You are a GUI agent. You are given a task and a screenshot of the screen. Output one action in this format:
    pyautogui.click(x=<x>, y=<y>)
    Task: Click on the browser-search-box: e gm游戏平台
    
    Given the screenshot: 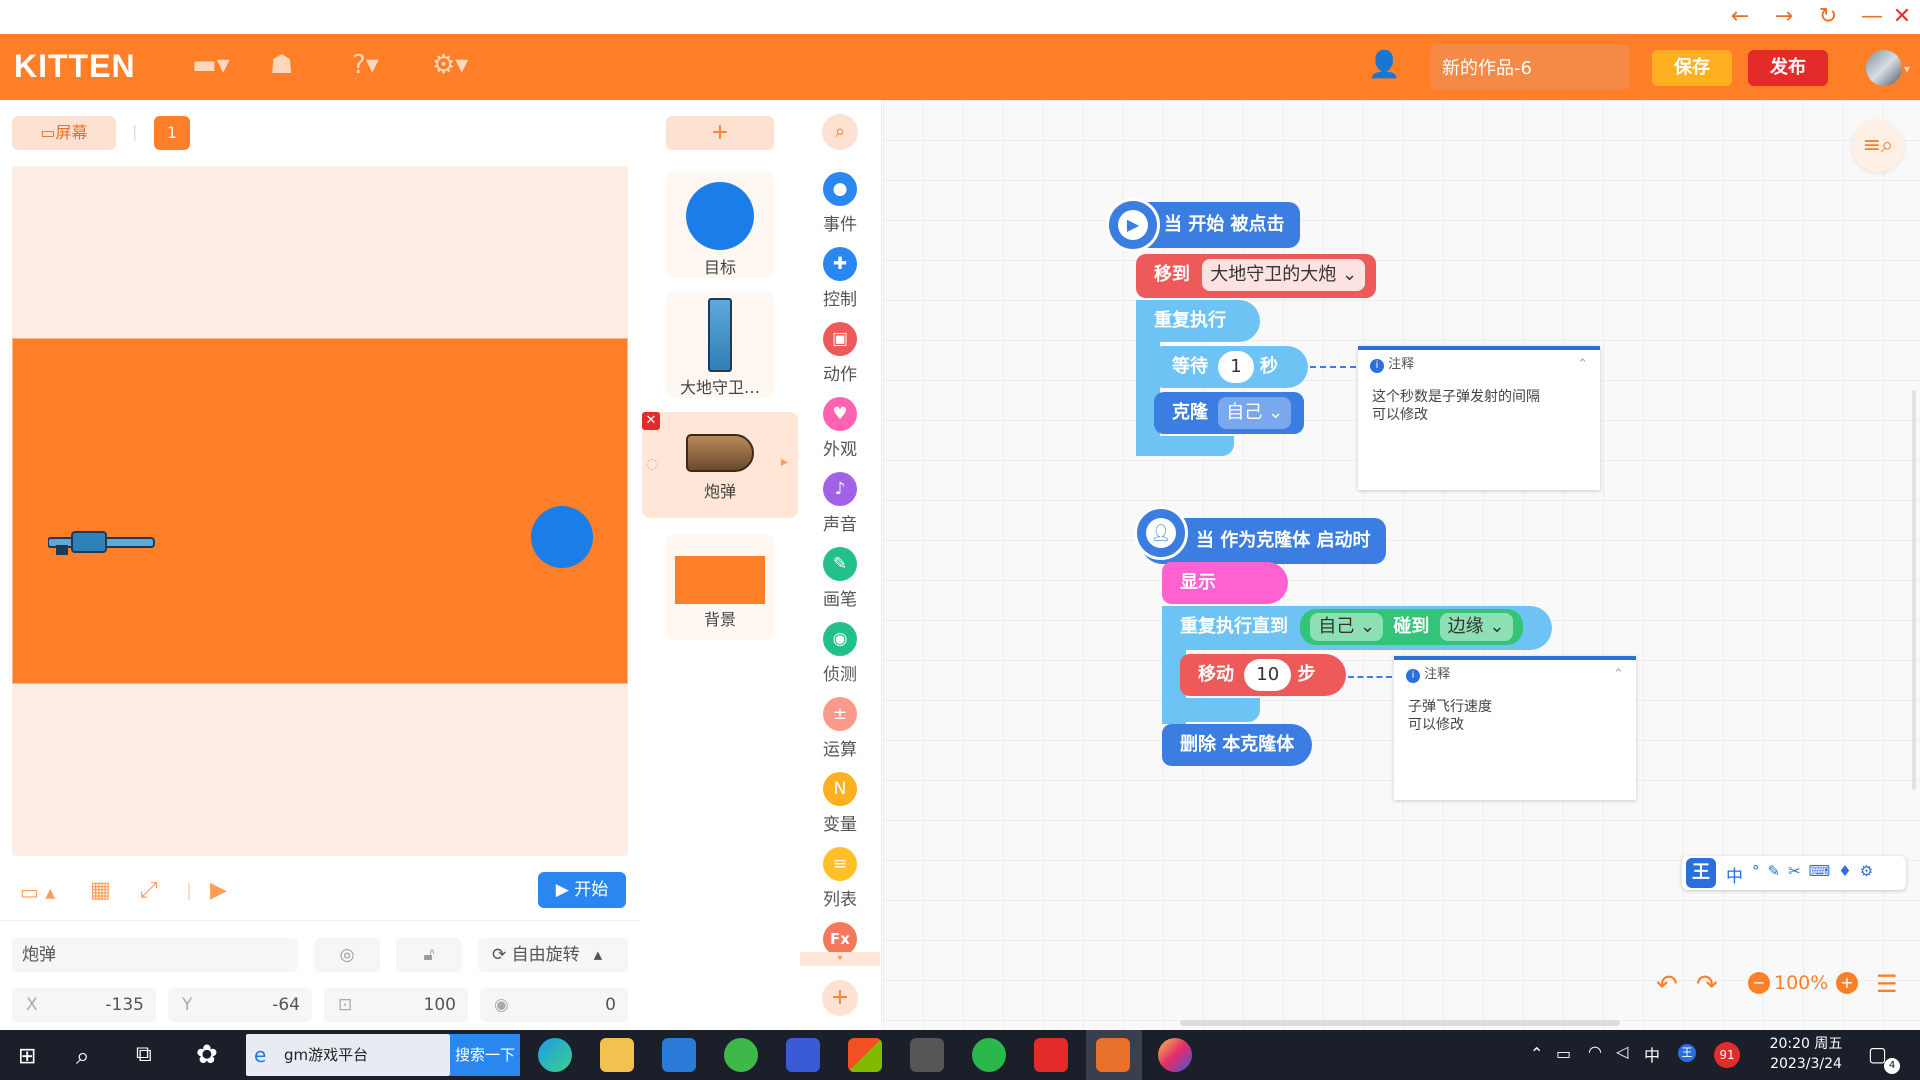 What is the action you would take?
    pyautogui.click(x=348, y=1055)
    